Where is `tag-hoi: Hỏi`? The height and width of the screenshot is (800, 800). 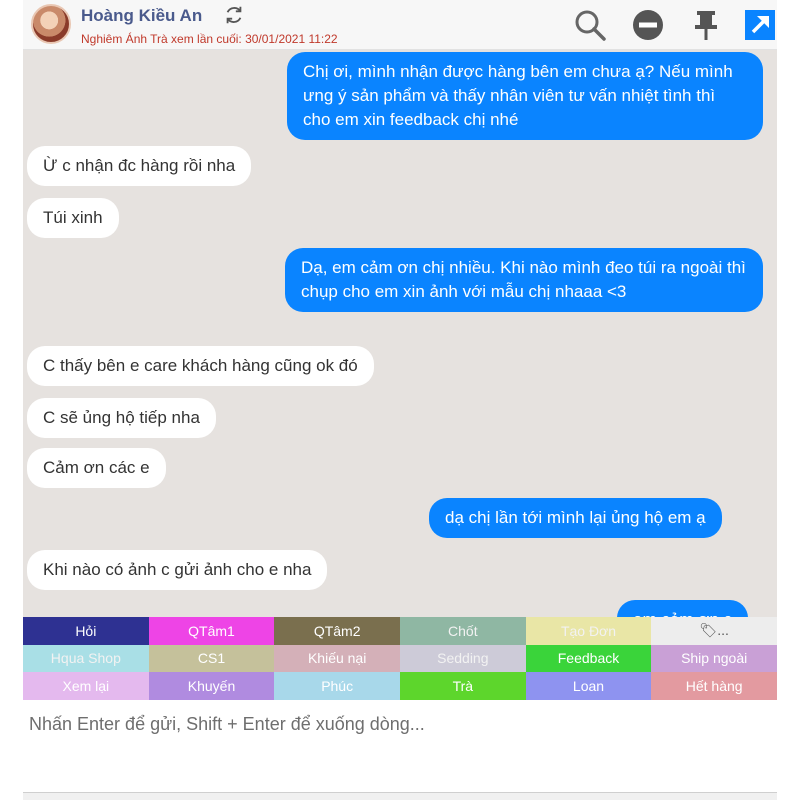
tag-hoi: Hỏi is located at coordinates (86, 631).